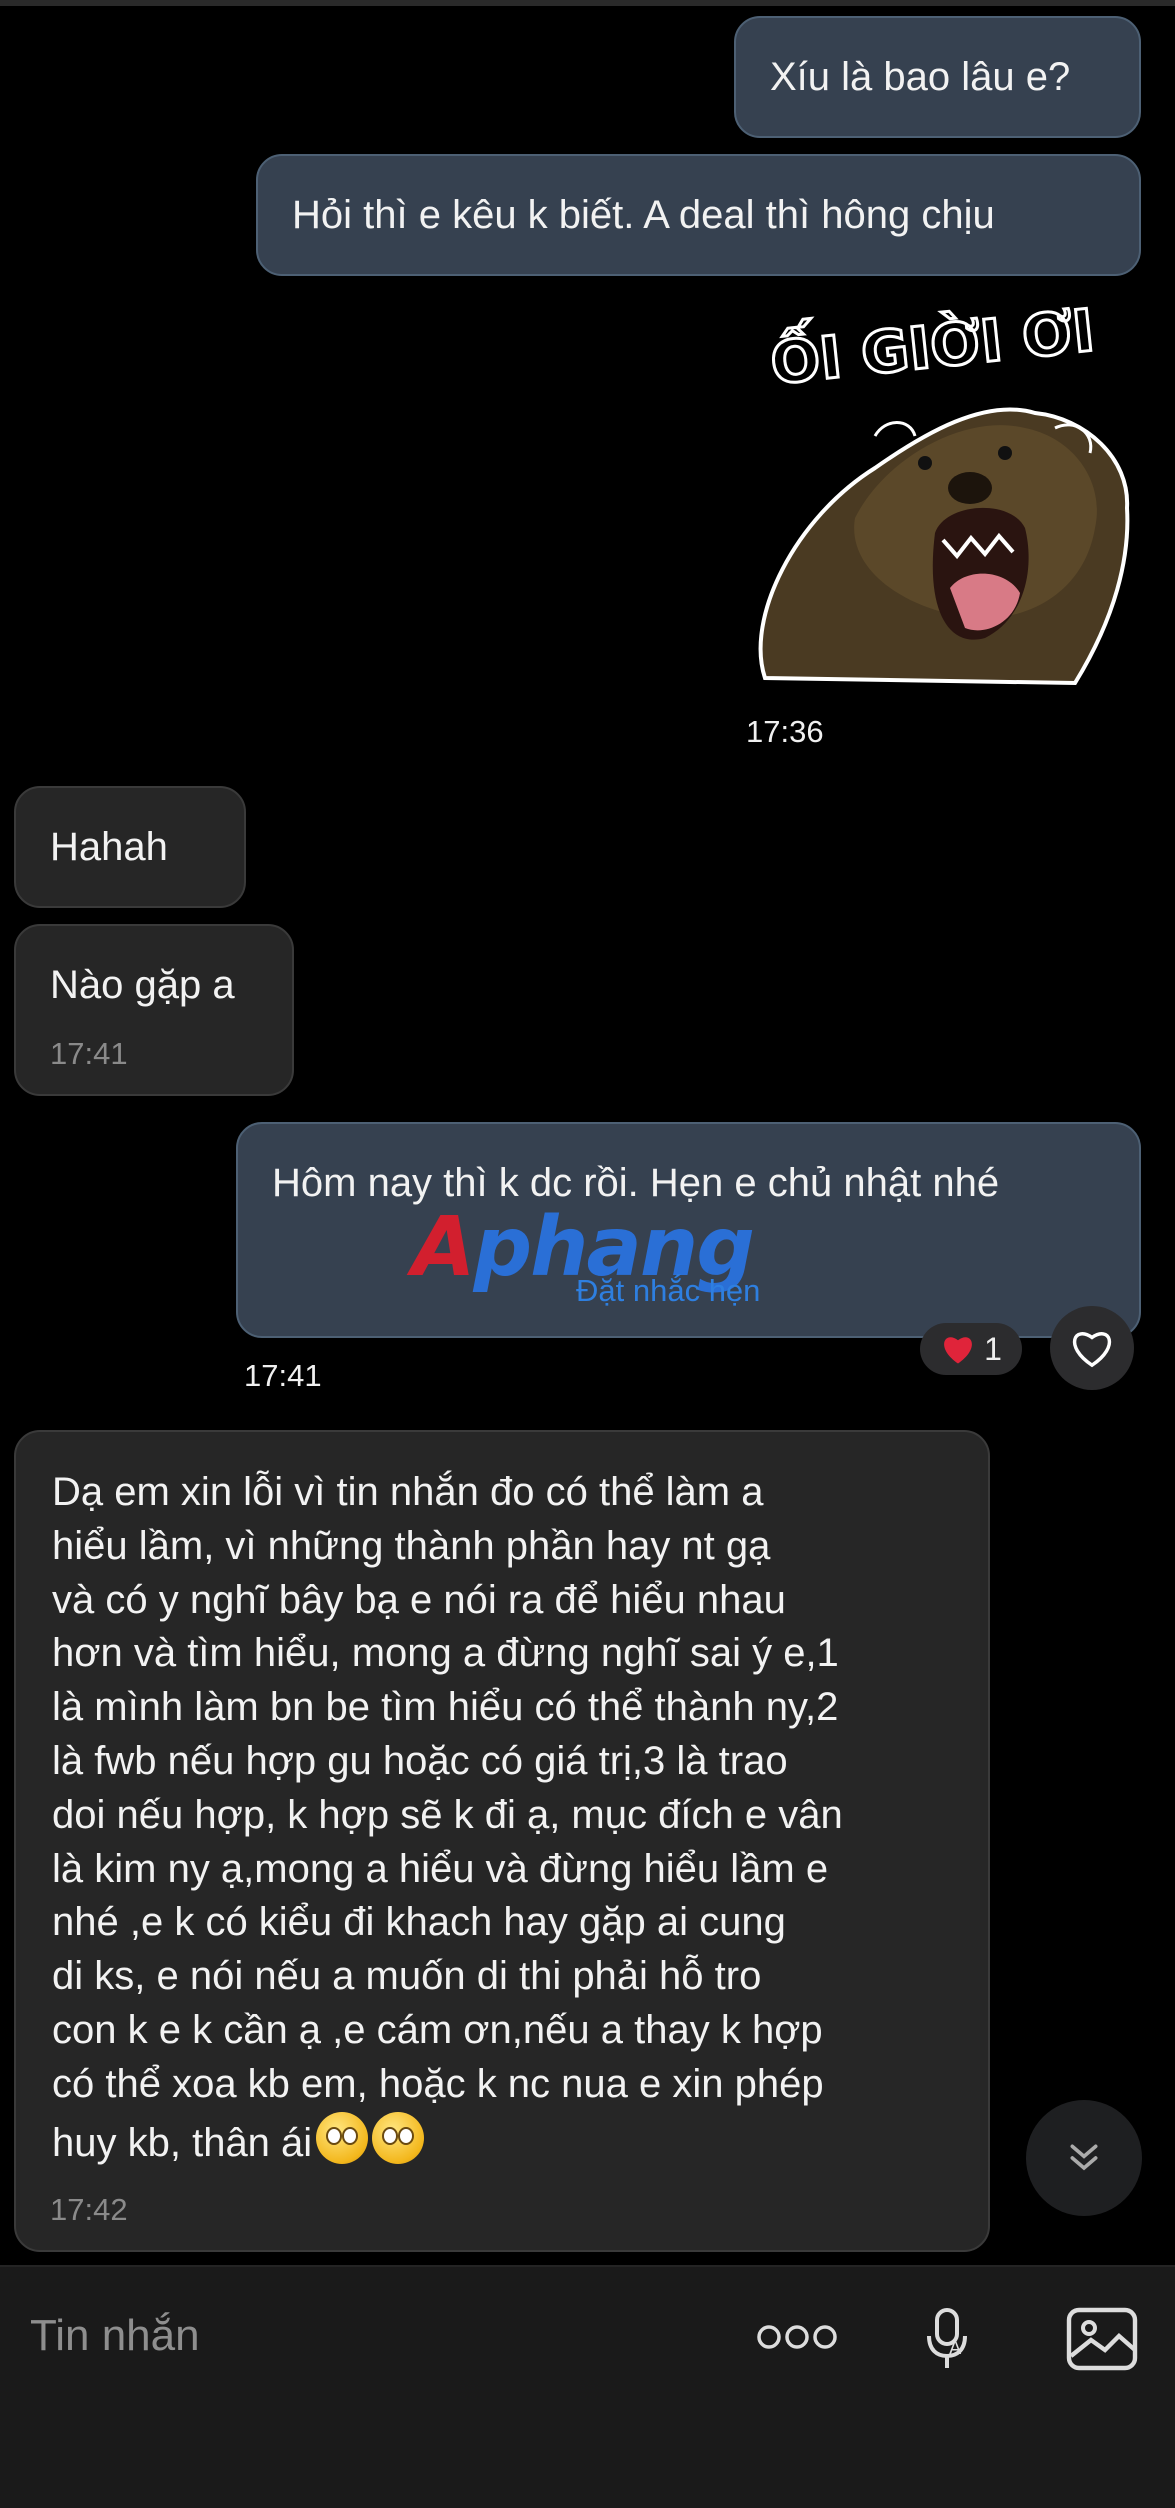 This screenshot has height=2508, width=1175. I want to click on bear-sticker: ỐI GIỜI ƠI, so click(940, 496).